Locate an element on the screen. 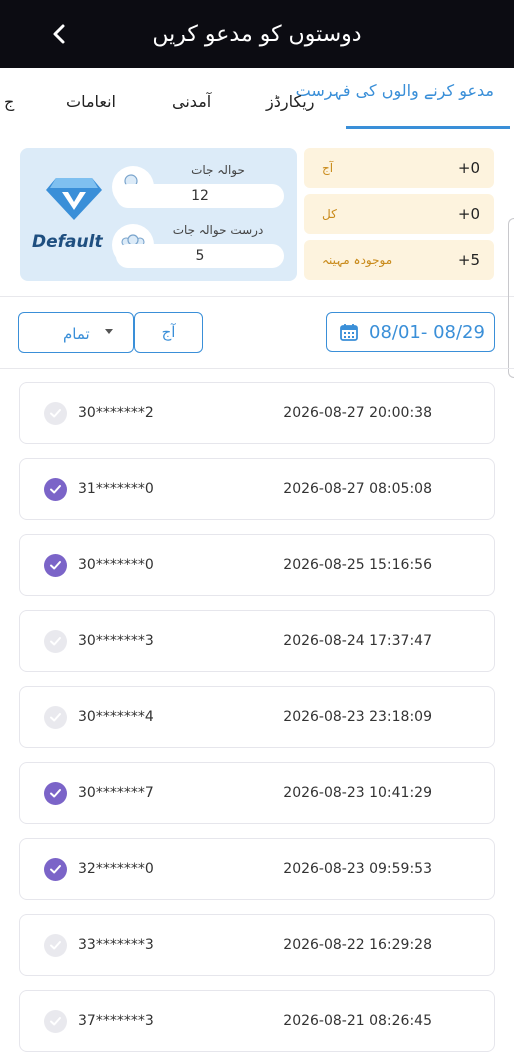 Image resolution: width=514 pixels, height=1052 pixels. income-yesterday-card: کل +0 is located at coordinates (399, 214).